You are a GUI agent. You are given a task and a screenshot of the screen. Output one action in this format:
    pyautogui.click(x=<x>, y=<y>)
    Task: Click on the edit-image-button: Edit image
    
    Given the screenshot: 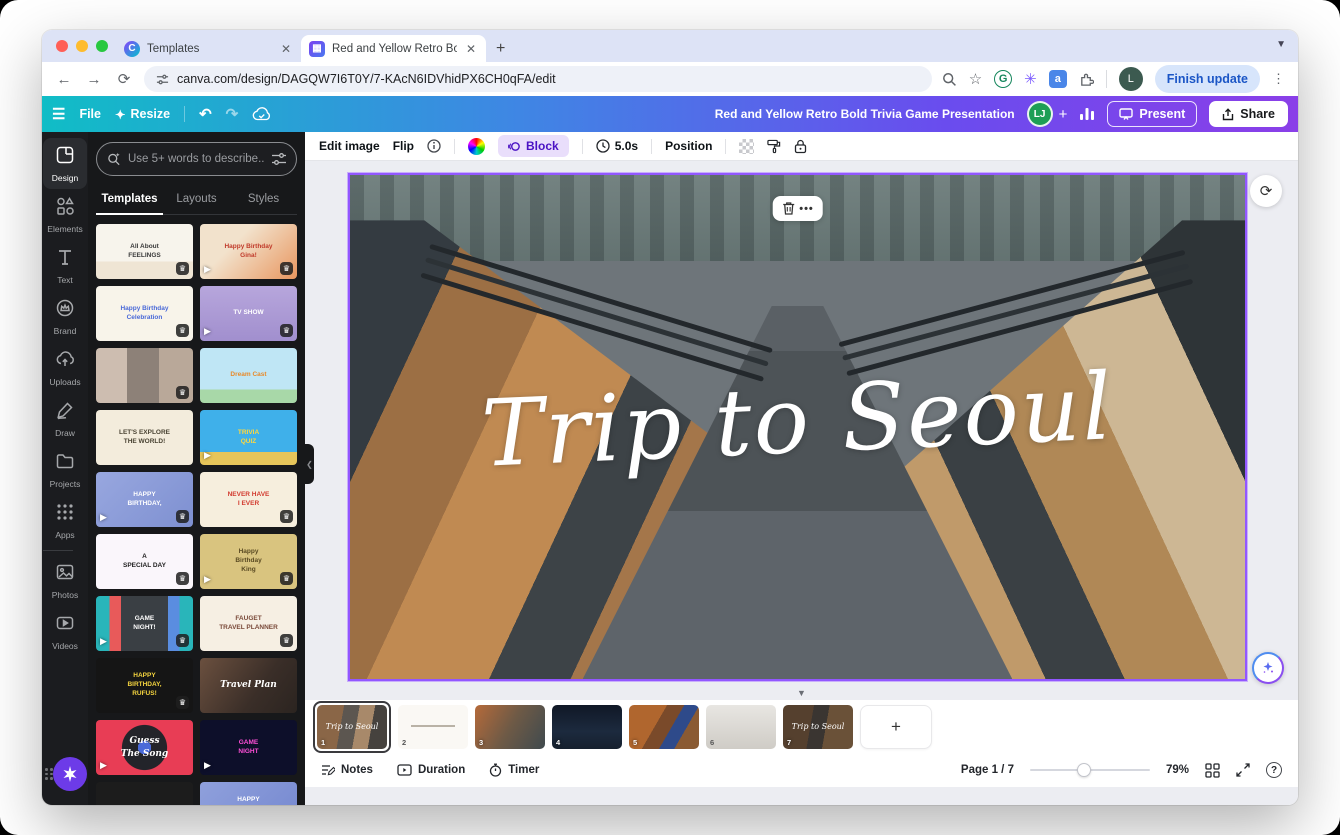 What is the action you would take?
    pyautogui.click(x=349, y=146)
    